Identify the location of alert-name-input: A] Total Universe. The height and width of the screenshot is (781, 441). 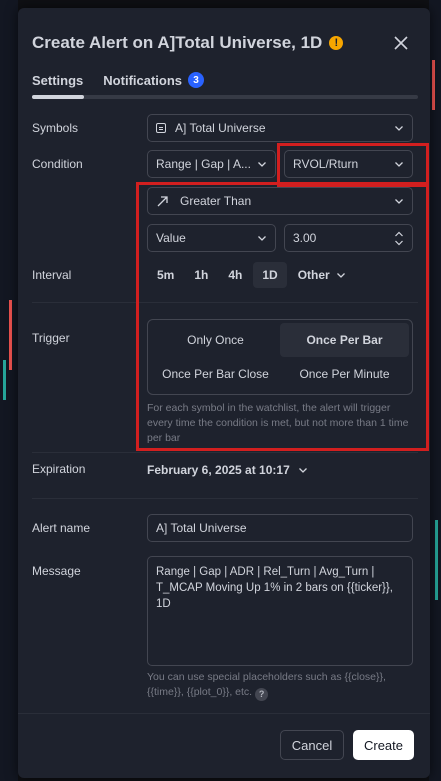
(280, 528).